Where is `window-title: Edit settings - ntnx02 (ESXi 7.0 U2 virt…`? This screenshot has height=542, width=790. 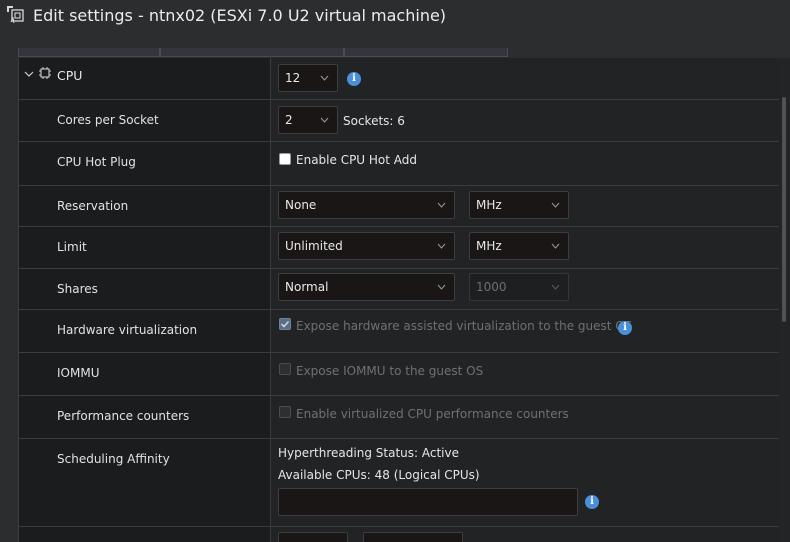 window-title: Edit settings - ntnx02 (ESXi 7.0 U2 virt… is located at coordinates (240, 15).